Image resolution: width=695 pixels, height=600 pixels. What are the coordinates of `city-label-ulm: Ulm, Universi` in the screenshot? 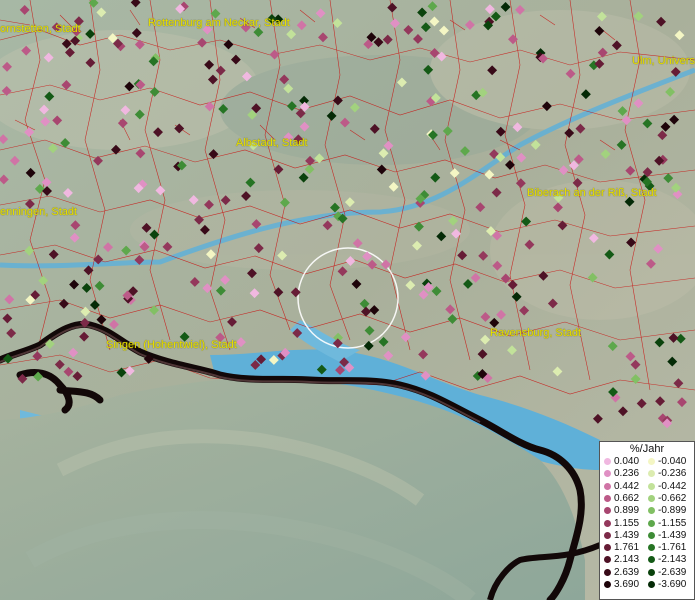 It's located at (663, 61).